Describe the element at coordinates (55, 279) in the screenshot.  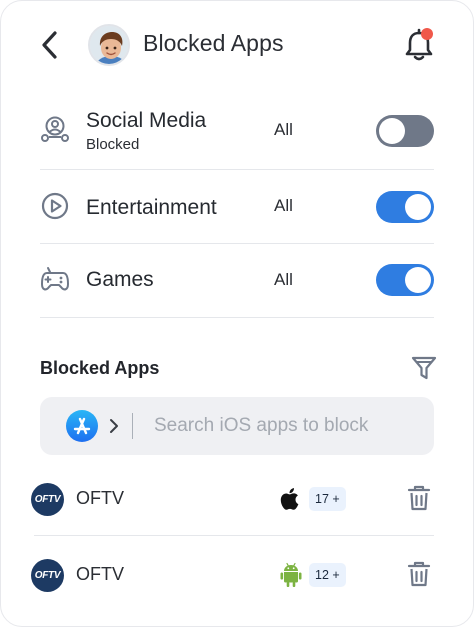
I see `gamepad-icon` at that location.